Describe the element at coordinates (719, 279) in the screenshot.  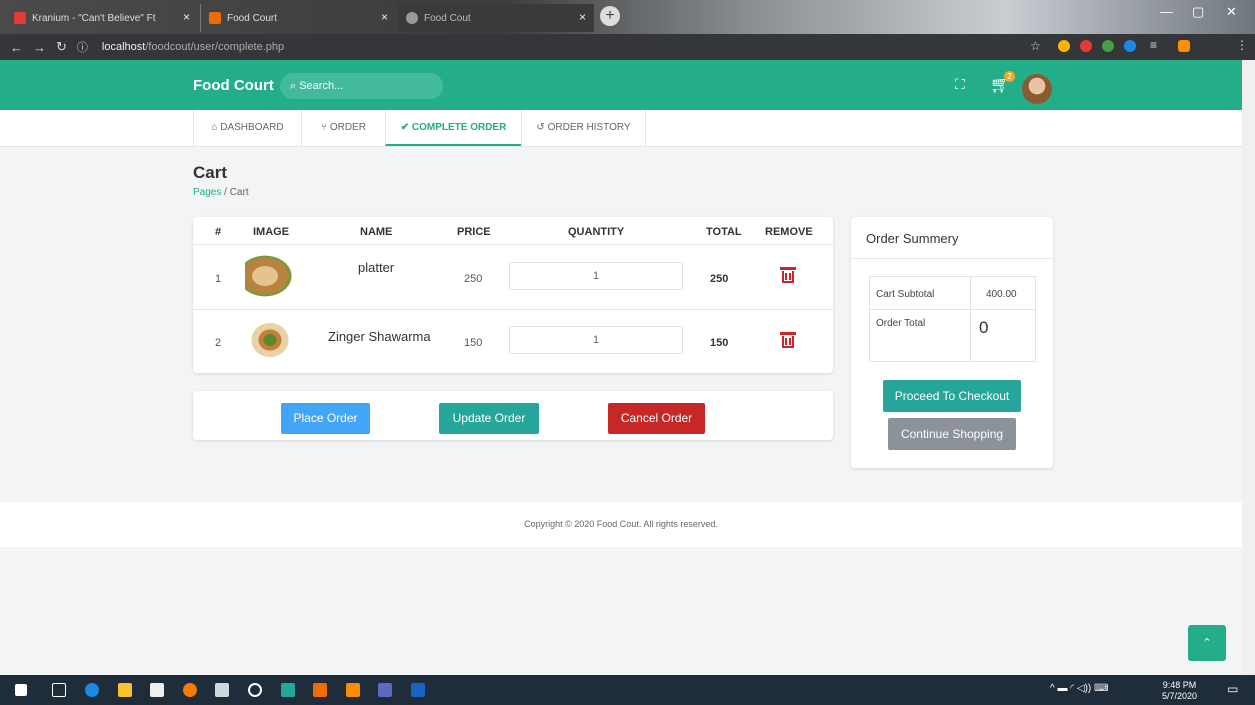
I see `item-total: 250` at that location.